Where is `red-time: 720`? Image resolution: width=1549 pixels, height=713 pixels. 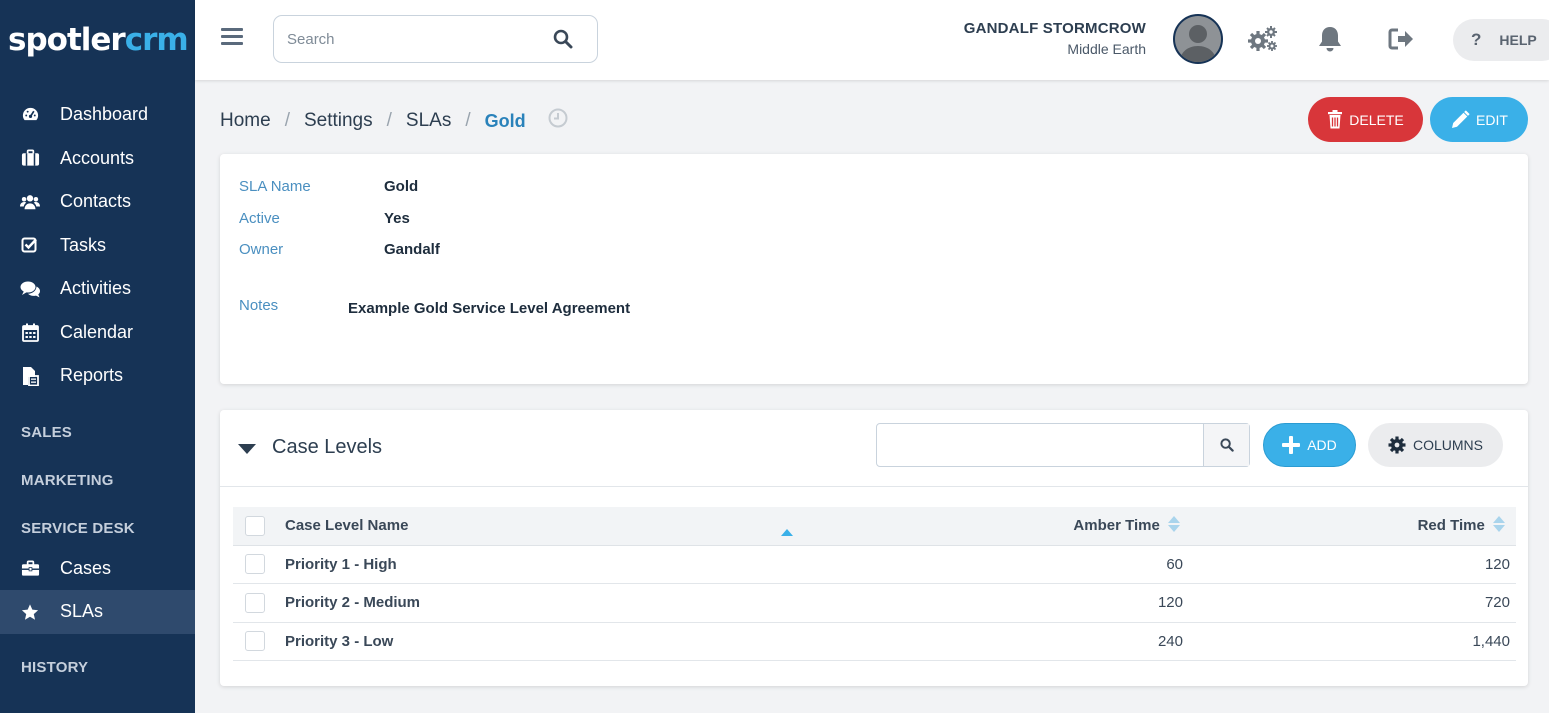
red-time: 720 is located at coordinates (1497, 603).